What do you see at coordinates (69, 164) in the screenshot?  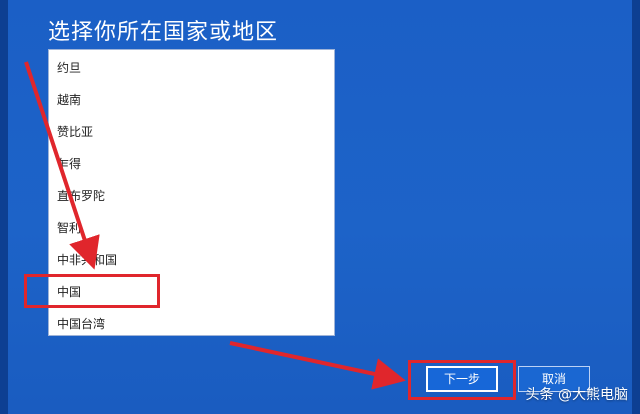 I see `list-item-label: 乍得` at bounding box center [69, 164].